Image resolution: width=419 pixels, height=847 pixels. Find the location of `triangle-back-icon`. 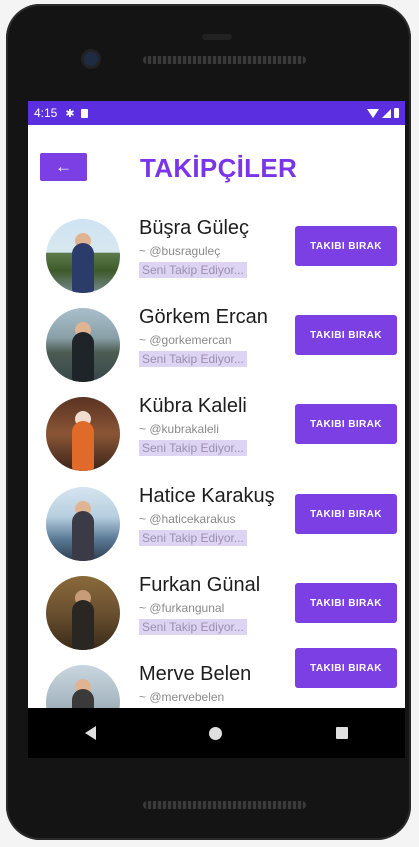

triangle-back-icon is located at coordinates (90, 733).